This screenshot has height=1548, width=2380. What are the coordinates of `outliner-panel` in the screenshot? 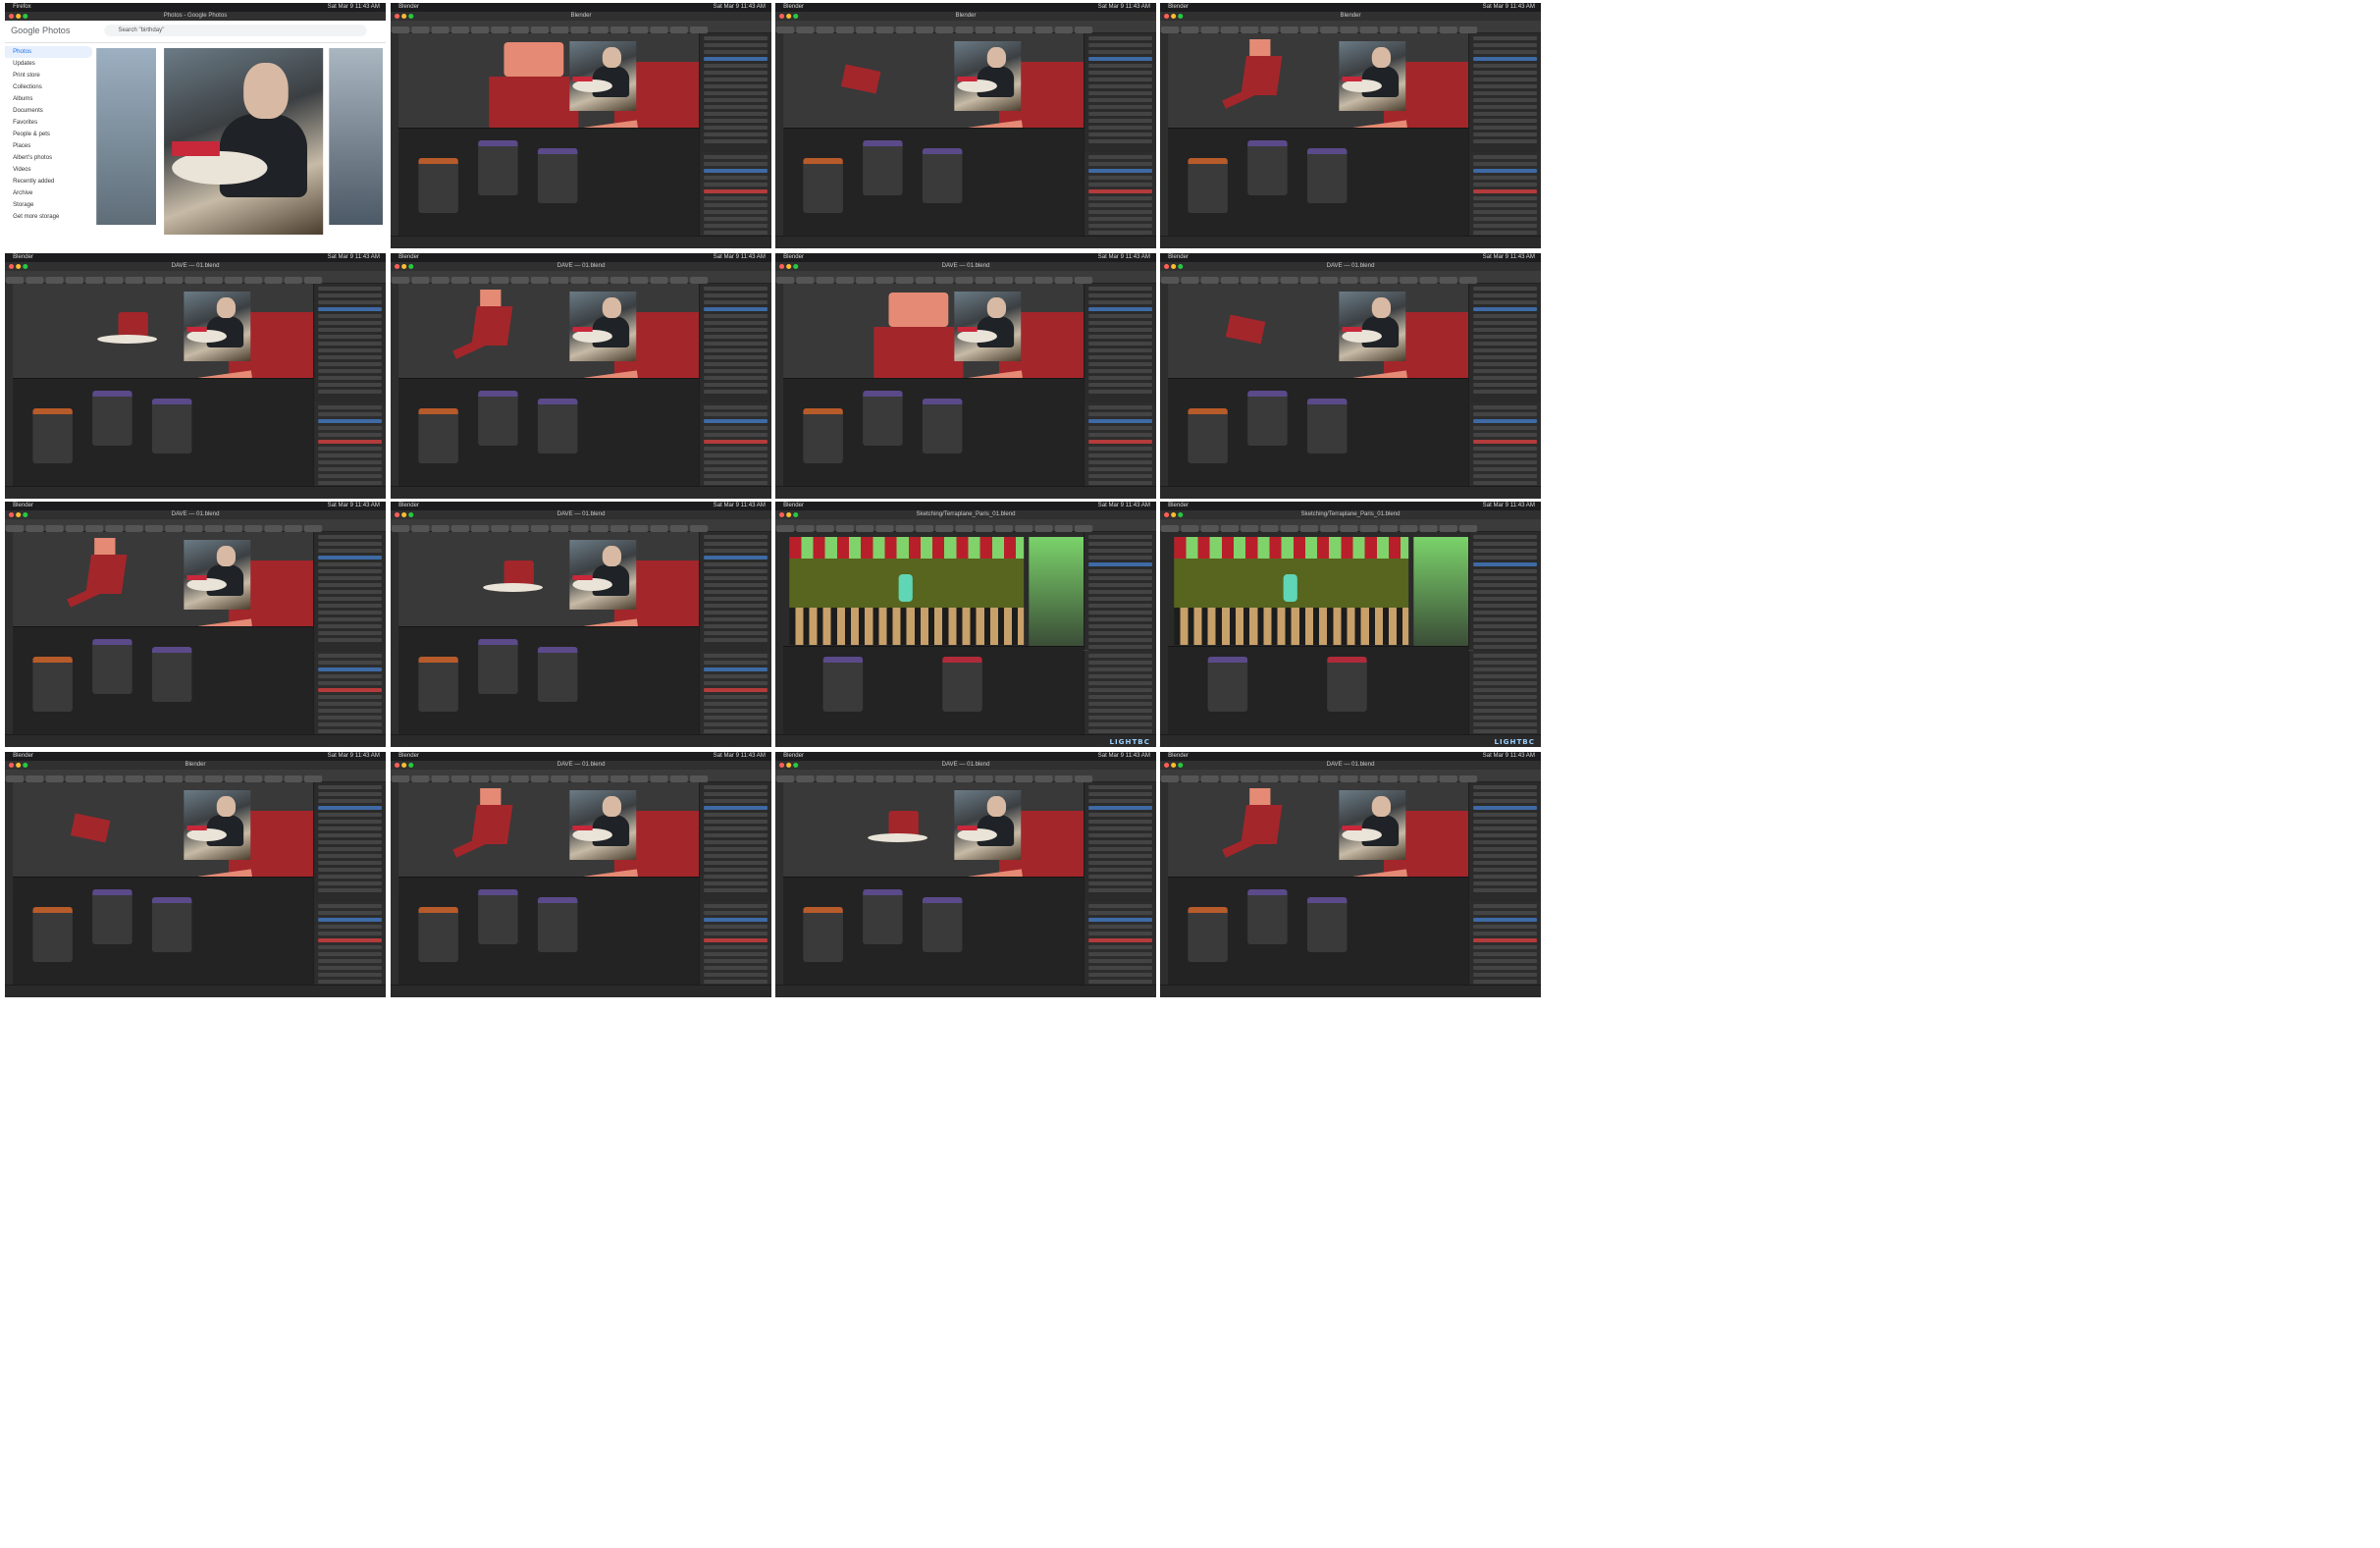 It's located at (1505, 342).